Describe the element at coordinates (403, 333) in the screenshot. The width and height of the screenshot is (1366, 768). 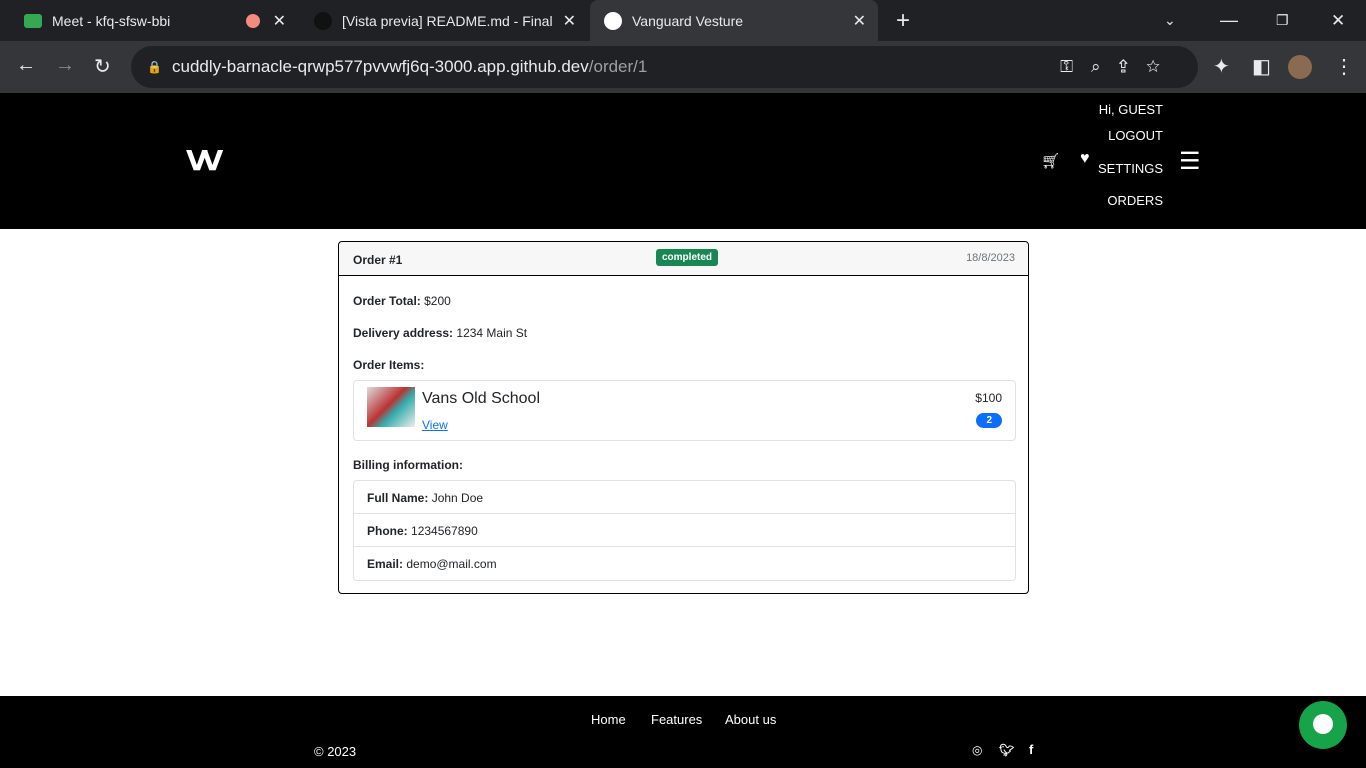
I see `address-label: Delivery address:` at that location.